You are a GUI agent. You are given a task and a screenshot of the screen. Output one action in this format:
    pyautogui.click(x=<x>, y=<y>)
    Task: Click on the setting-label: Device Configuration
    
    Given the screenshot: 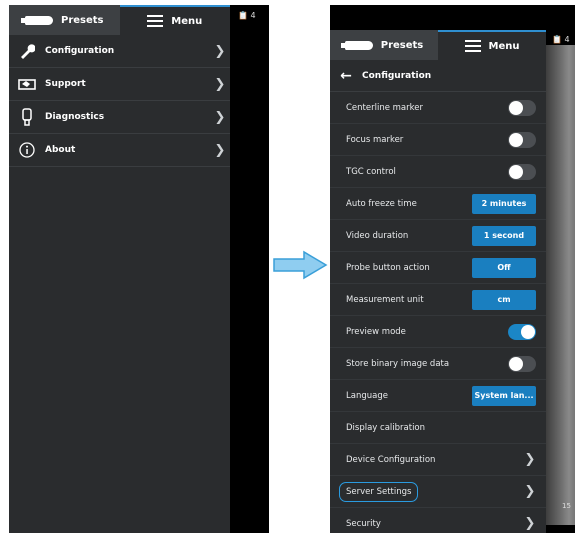 What is the action you would take?
    pyautogui.click(x=391, y=459)
    